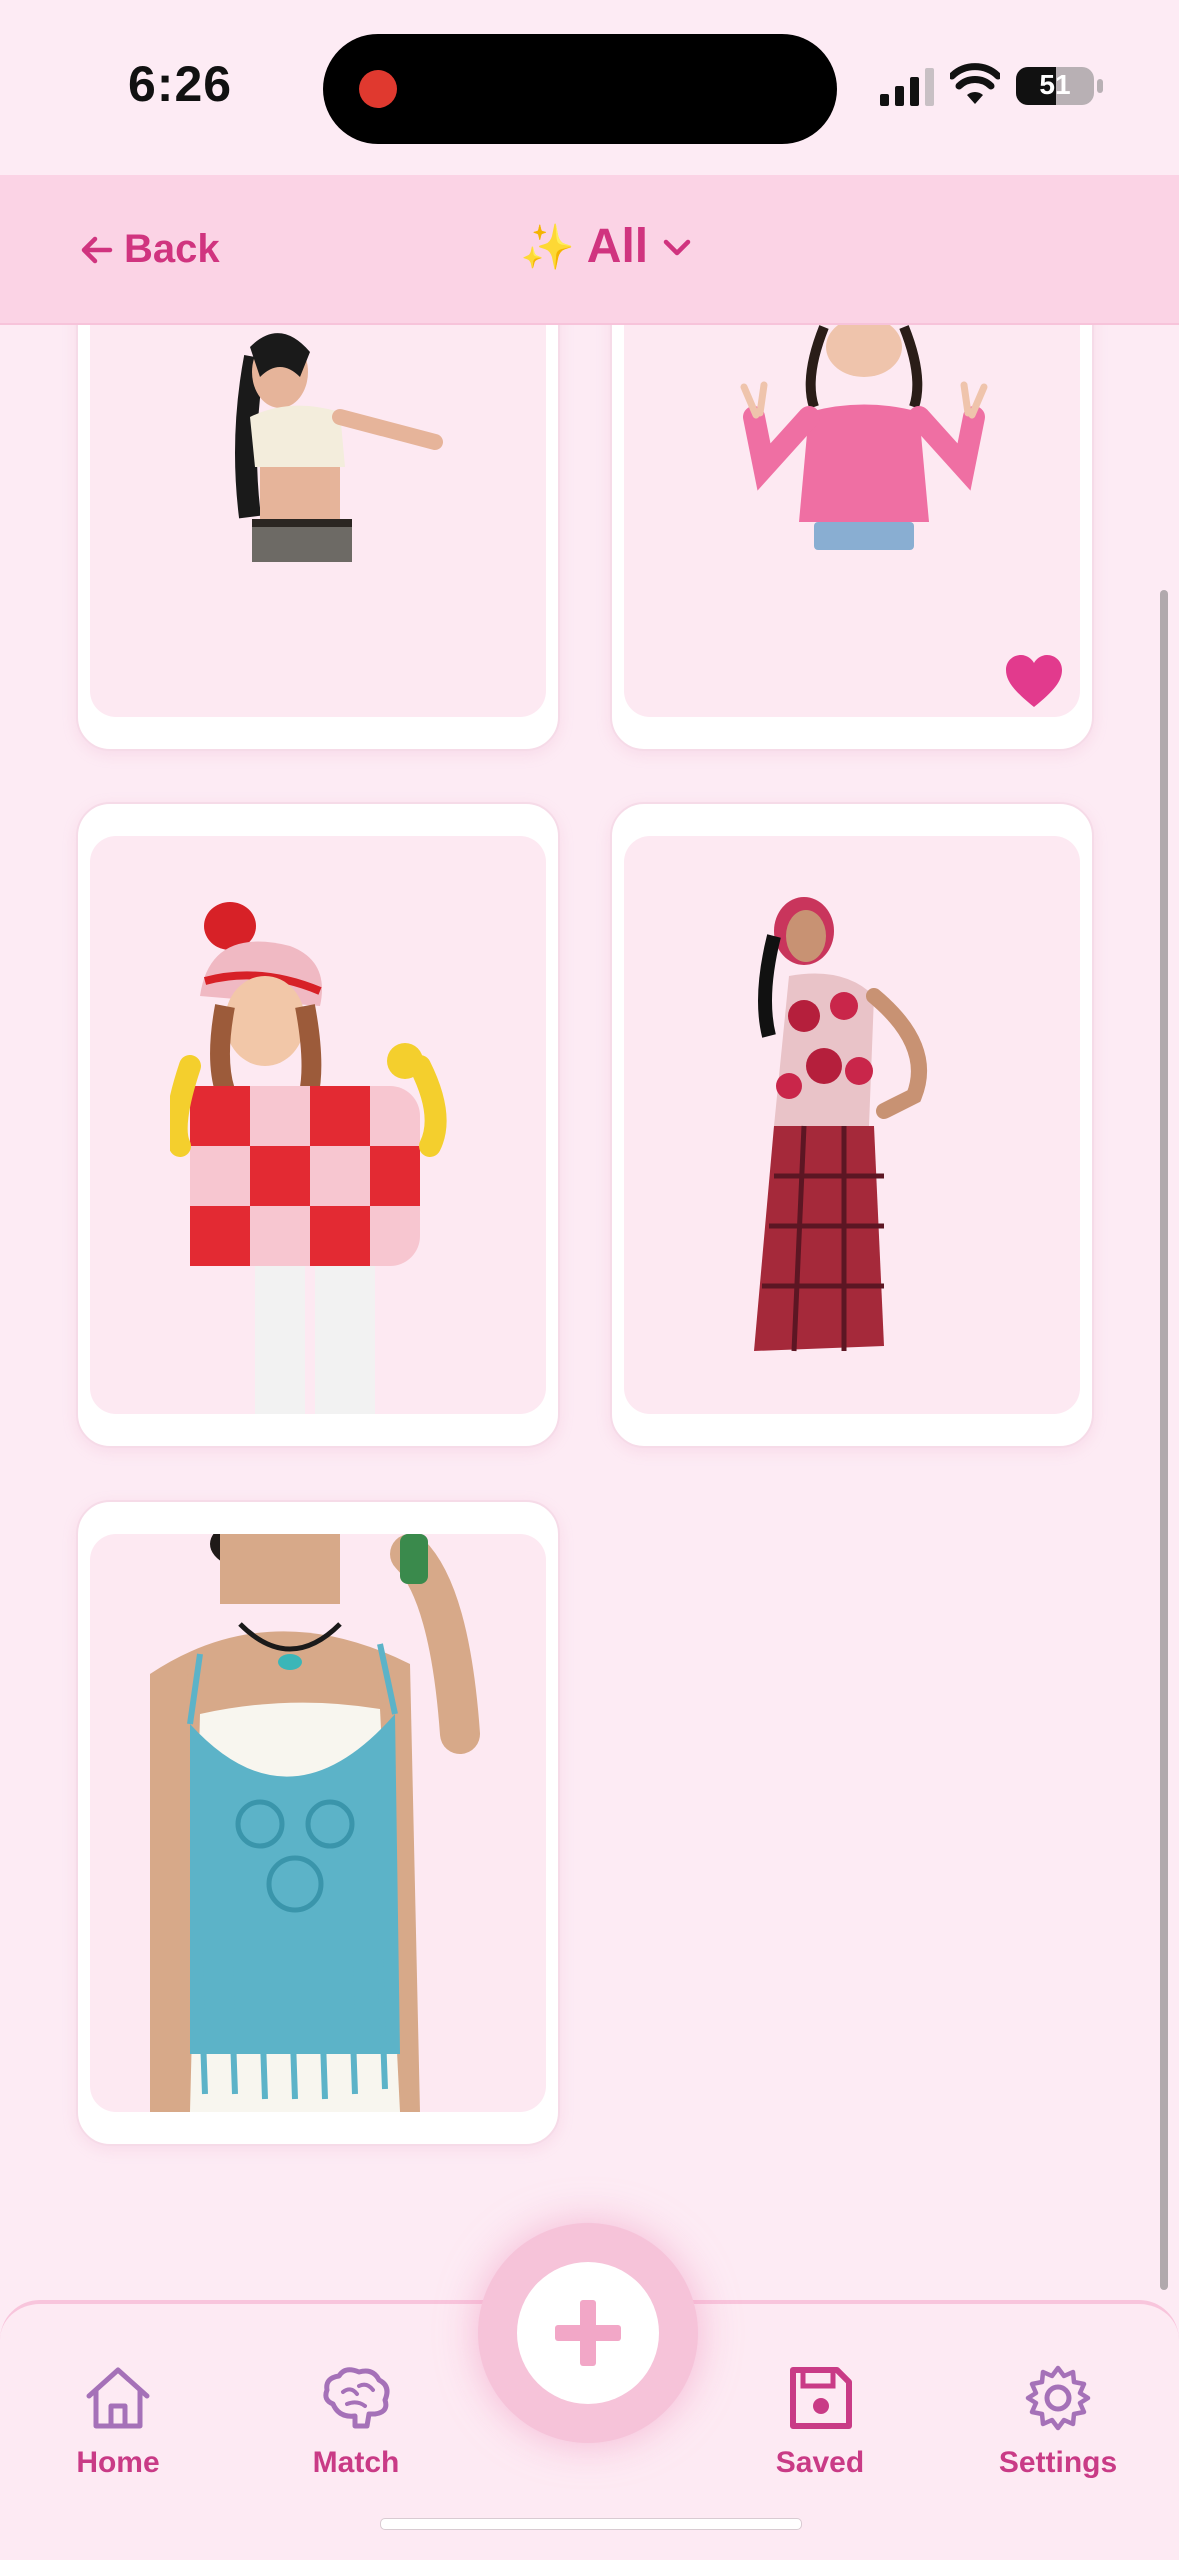 Image resolution: width=1179 pixels, height=2560 pixels. Describe the element at coordinates (315, 1823) in the screenshot. I see `outfit-image-blue-crochet-top` at that location.